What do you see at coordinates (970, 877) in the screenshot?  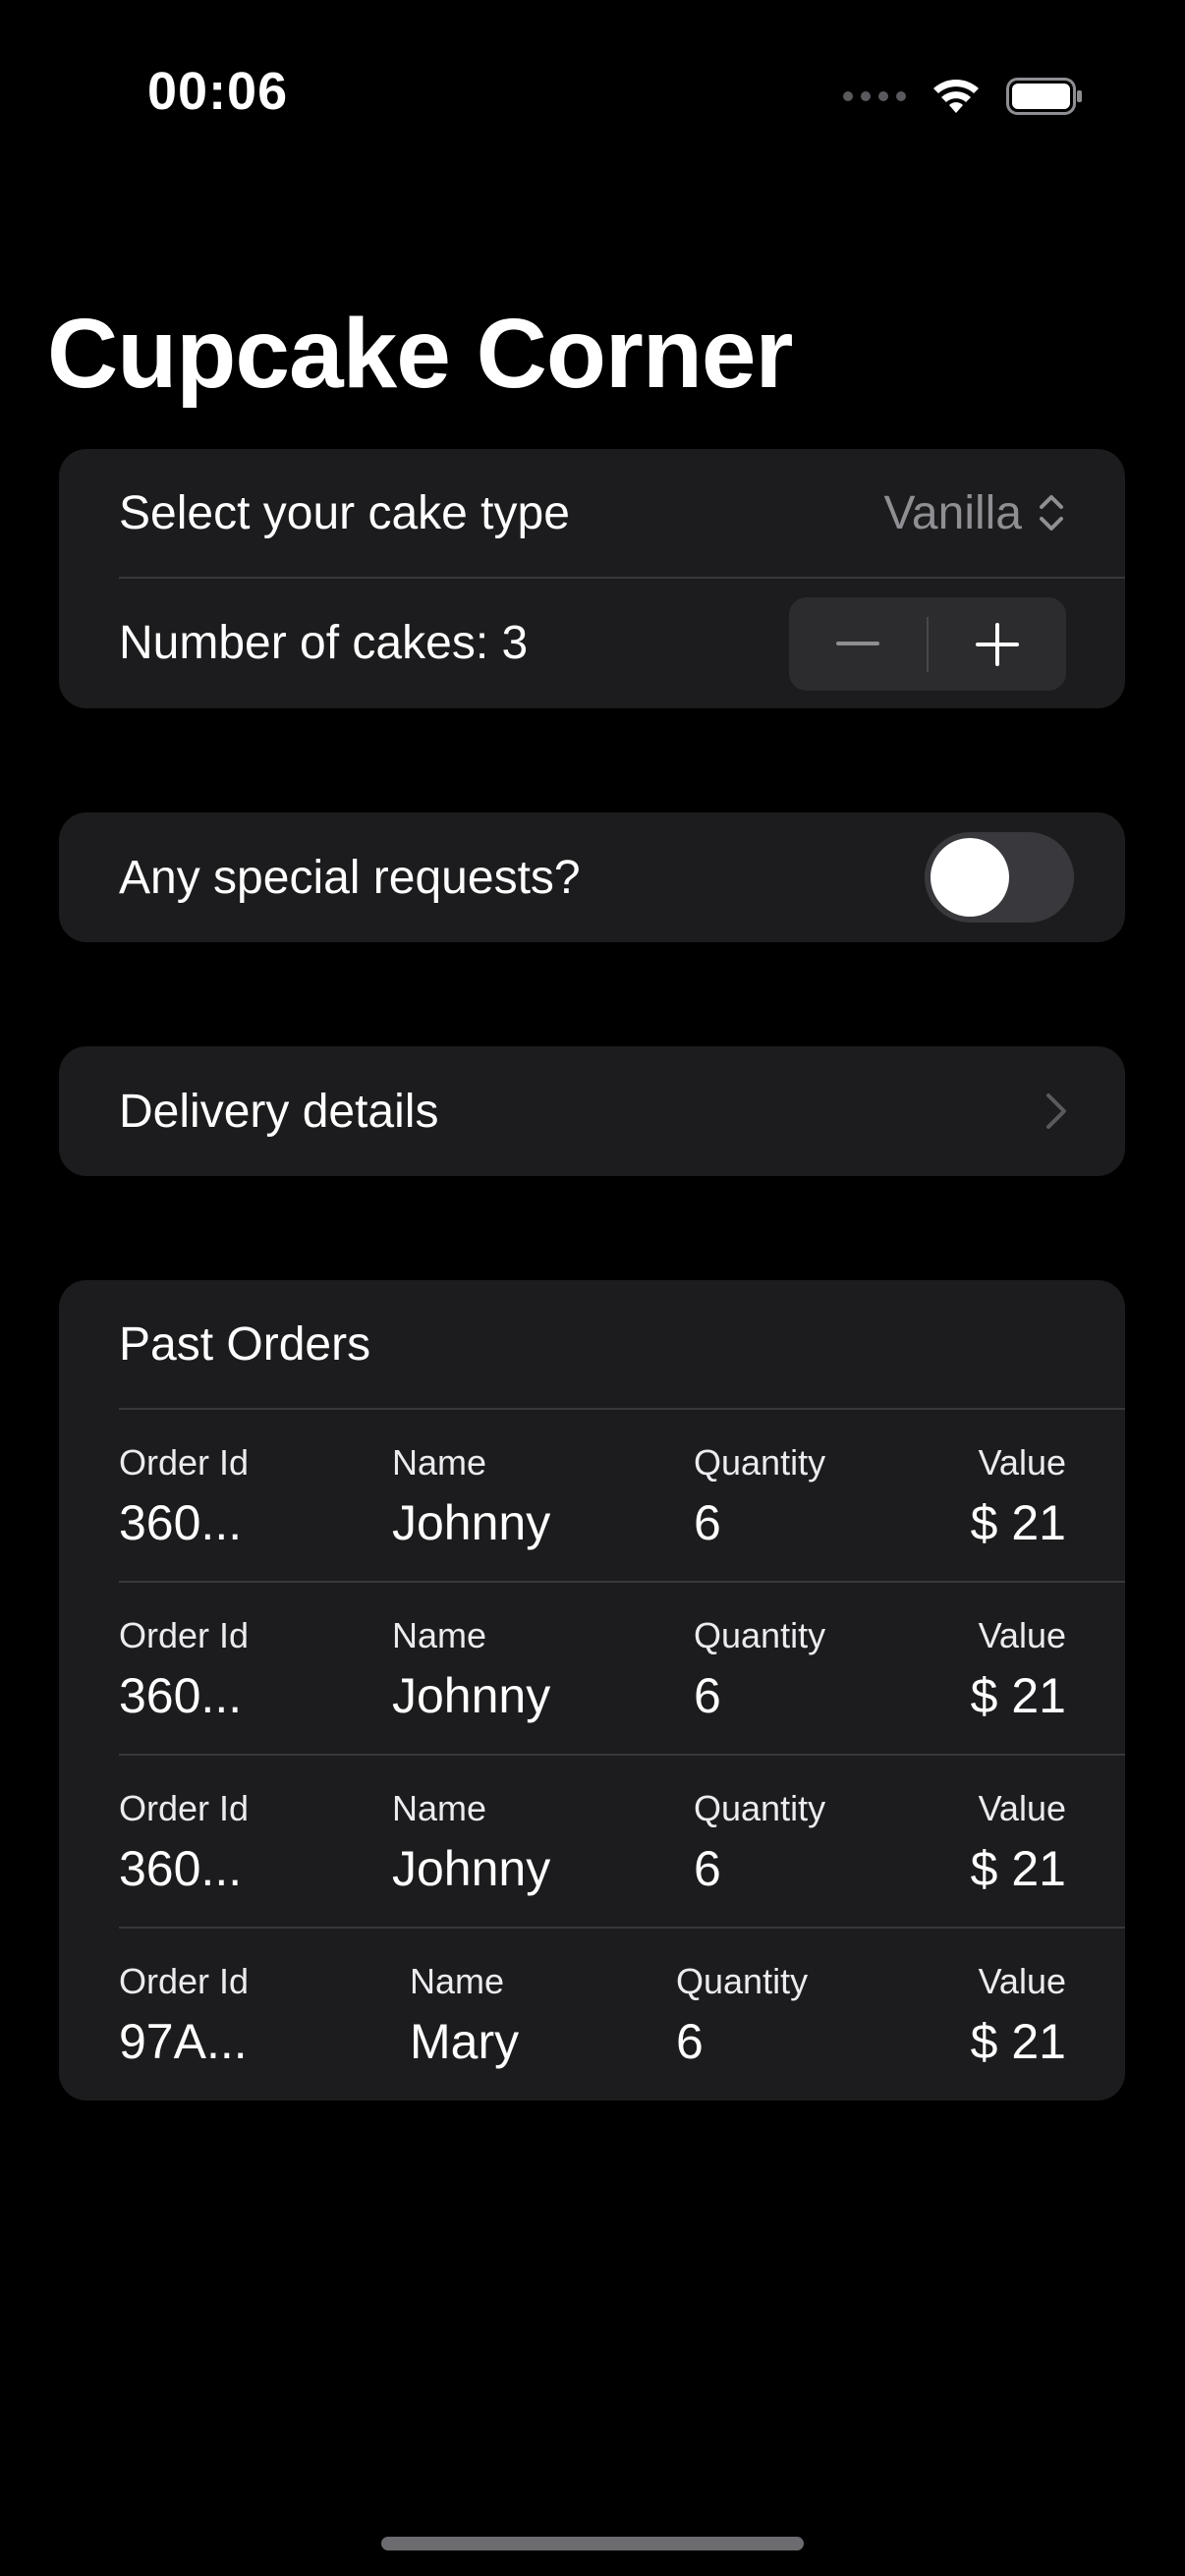 I see `toggle-knob` at bounding box center [970, 877].